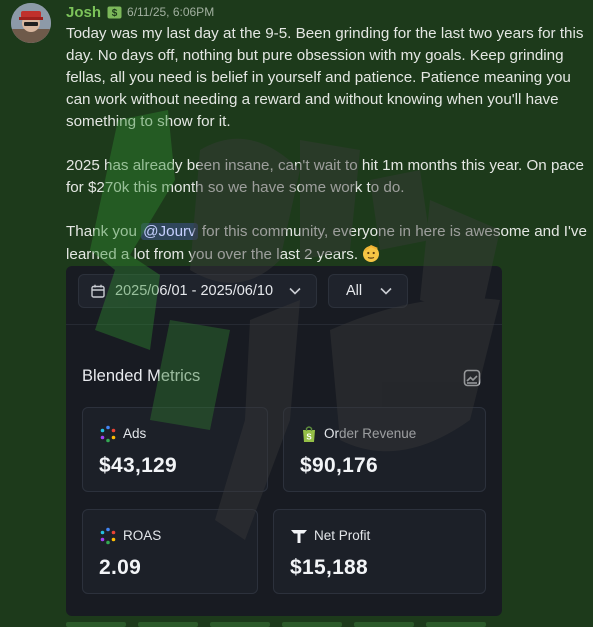 The height and width of the screenshot is (627, 593). Describe the element at coordinates (171, 12) in the screenshot. I see `timestamp: 6/11/25, 6:06PM` at that location.